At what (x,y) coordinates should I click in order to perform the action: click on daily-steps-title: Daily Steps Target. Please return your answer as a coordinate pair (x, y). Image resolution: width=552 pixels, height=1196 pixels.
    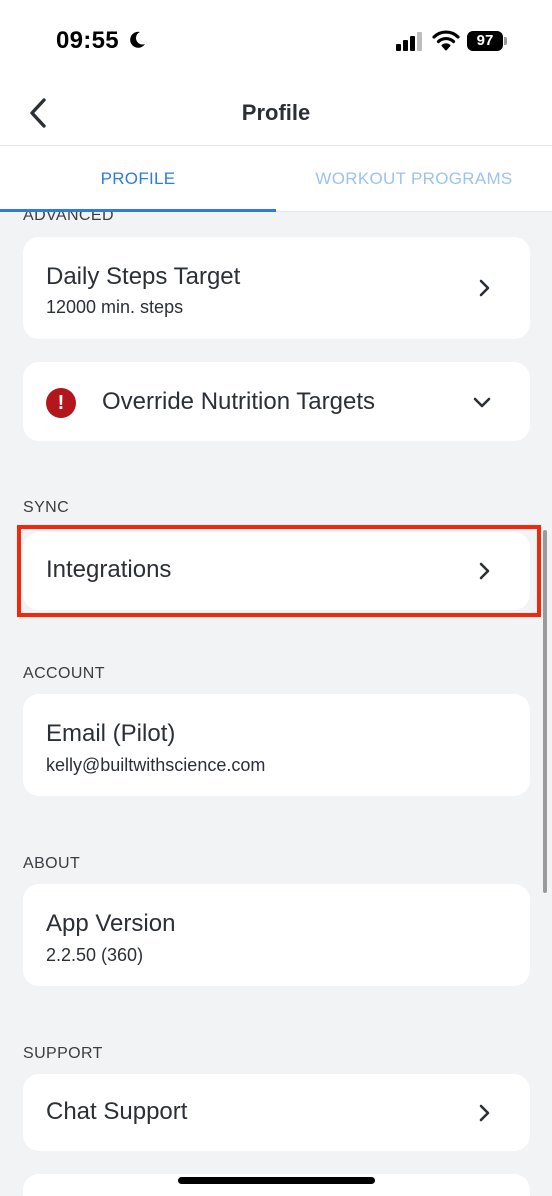
    Looking at the image, I should click on (143, 276).